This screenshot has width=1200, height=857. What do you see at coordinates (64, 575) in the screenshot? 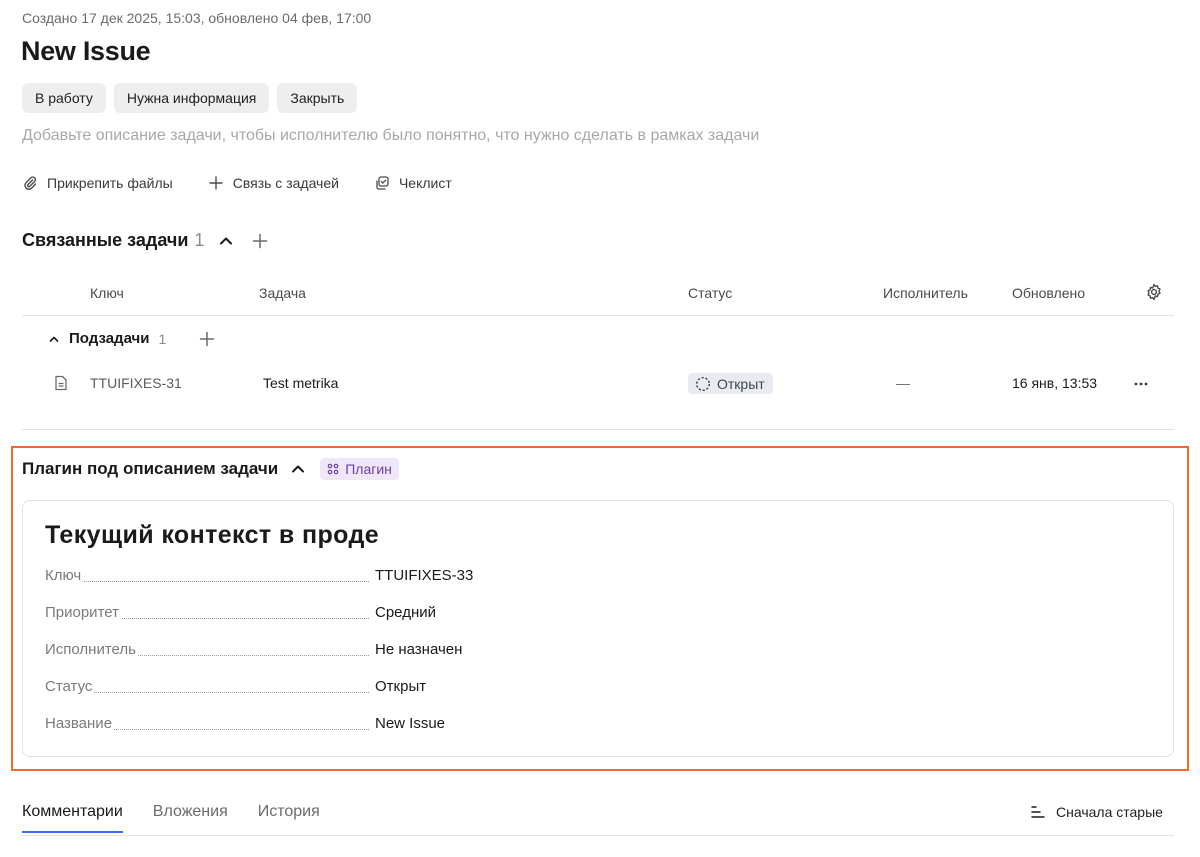
I see `field-label: Ключ` at bounding box center [64, 575].